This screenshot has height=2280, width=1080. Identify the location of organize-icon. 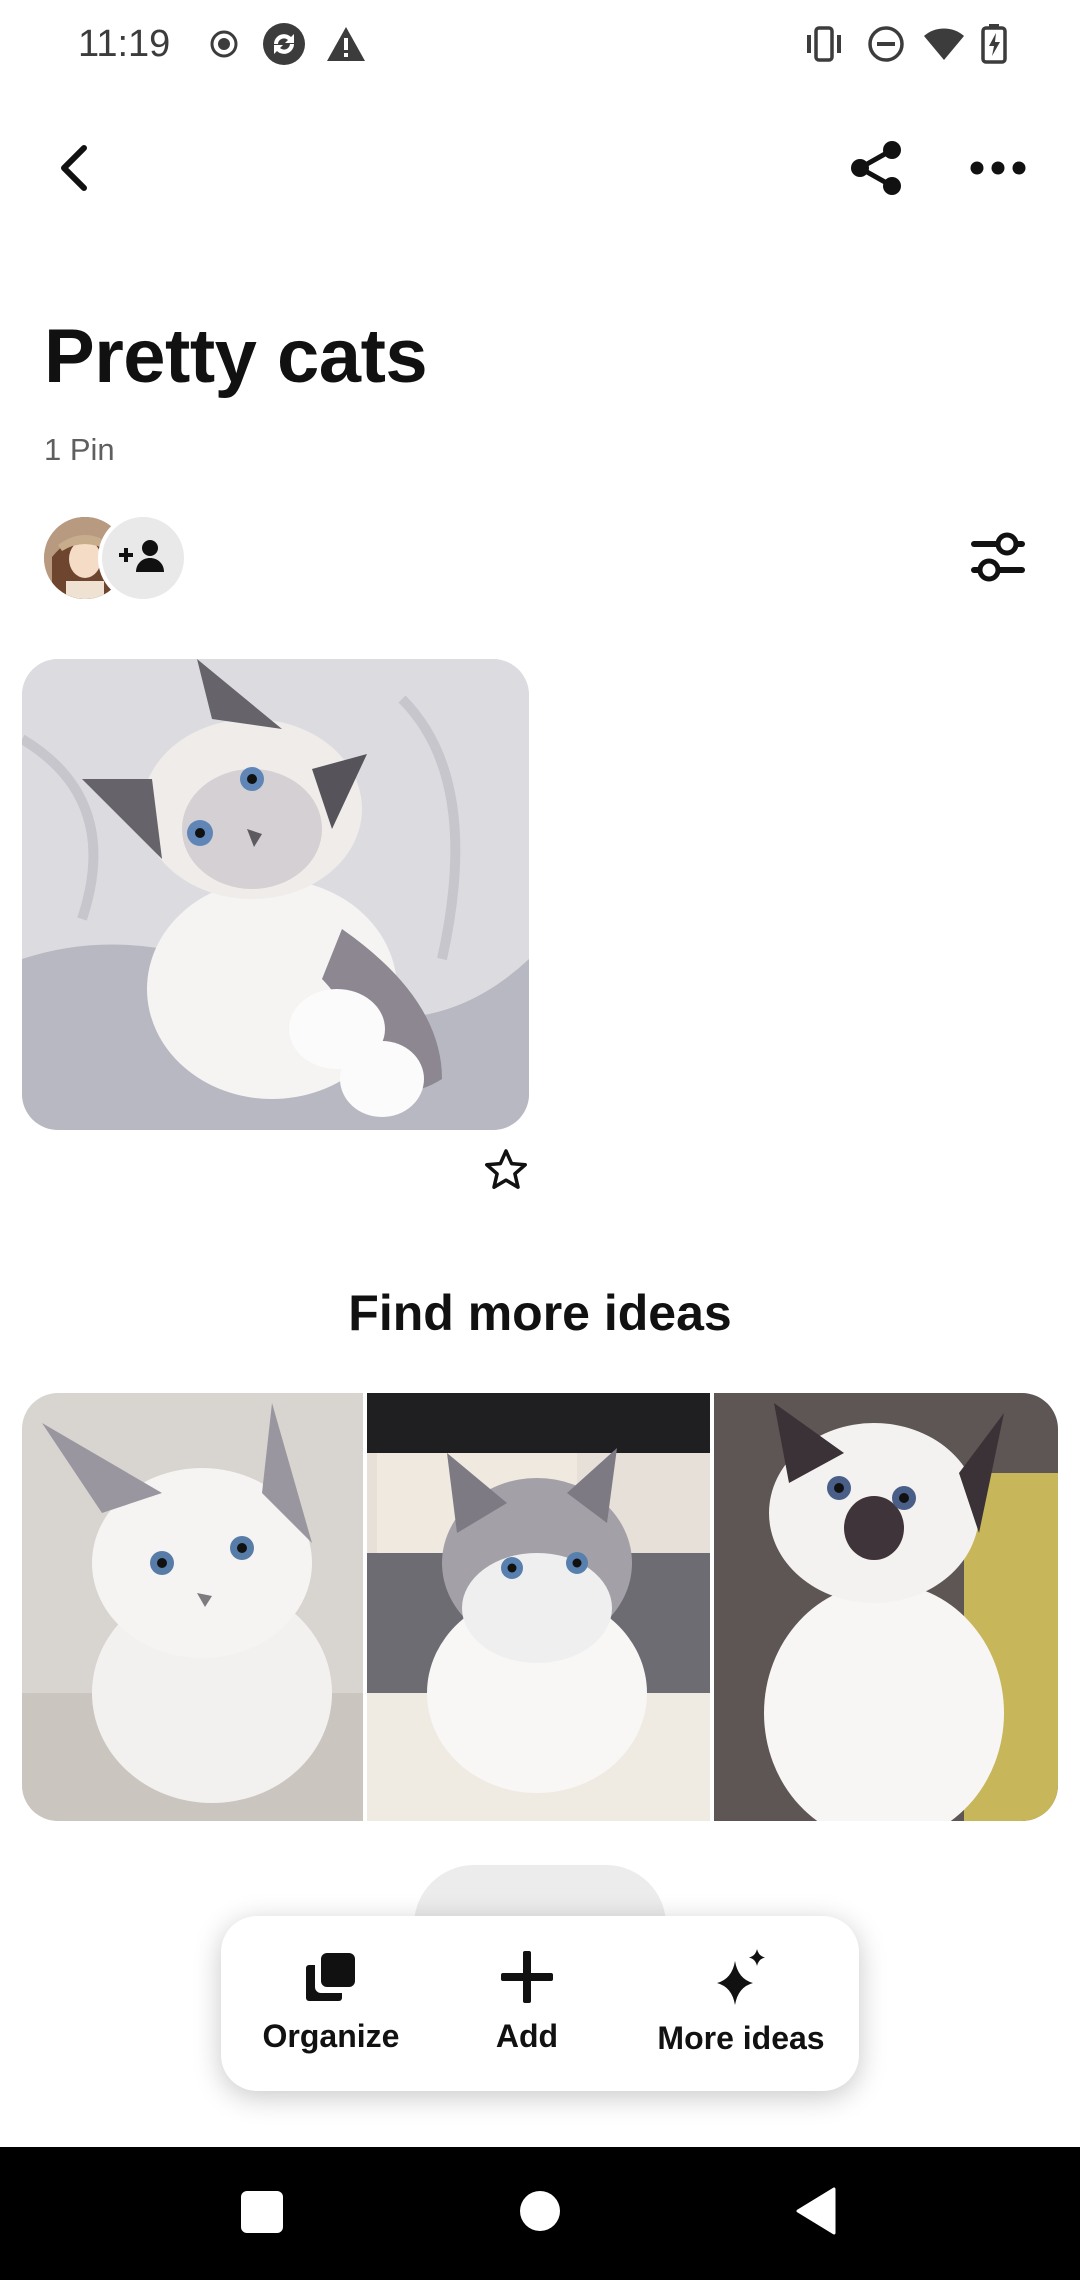
(331, 1979).